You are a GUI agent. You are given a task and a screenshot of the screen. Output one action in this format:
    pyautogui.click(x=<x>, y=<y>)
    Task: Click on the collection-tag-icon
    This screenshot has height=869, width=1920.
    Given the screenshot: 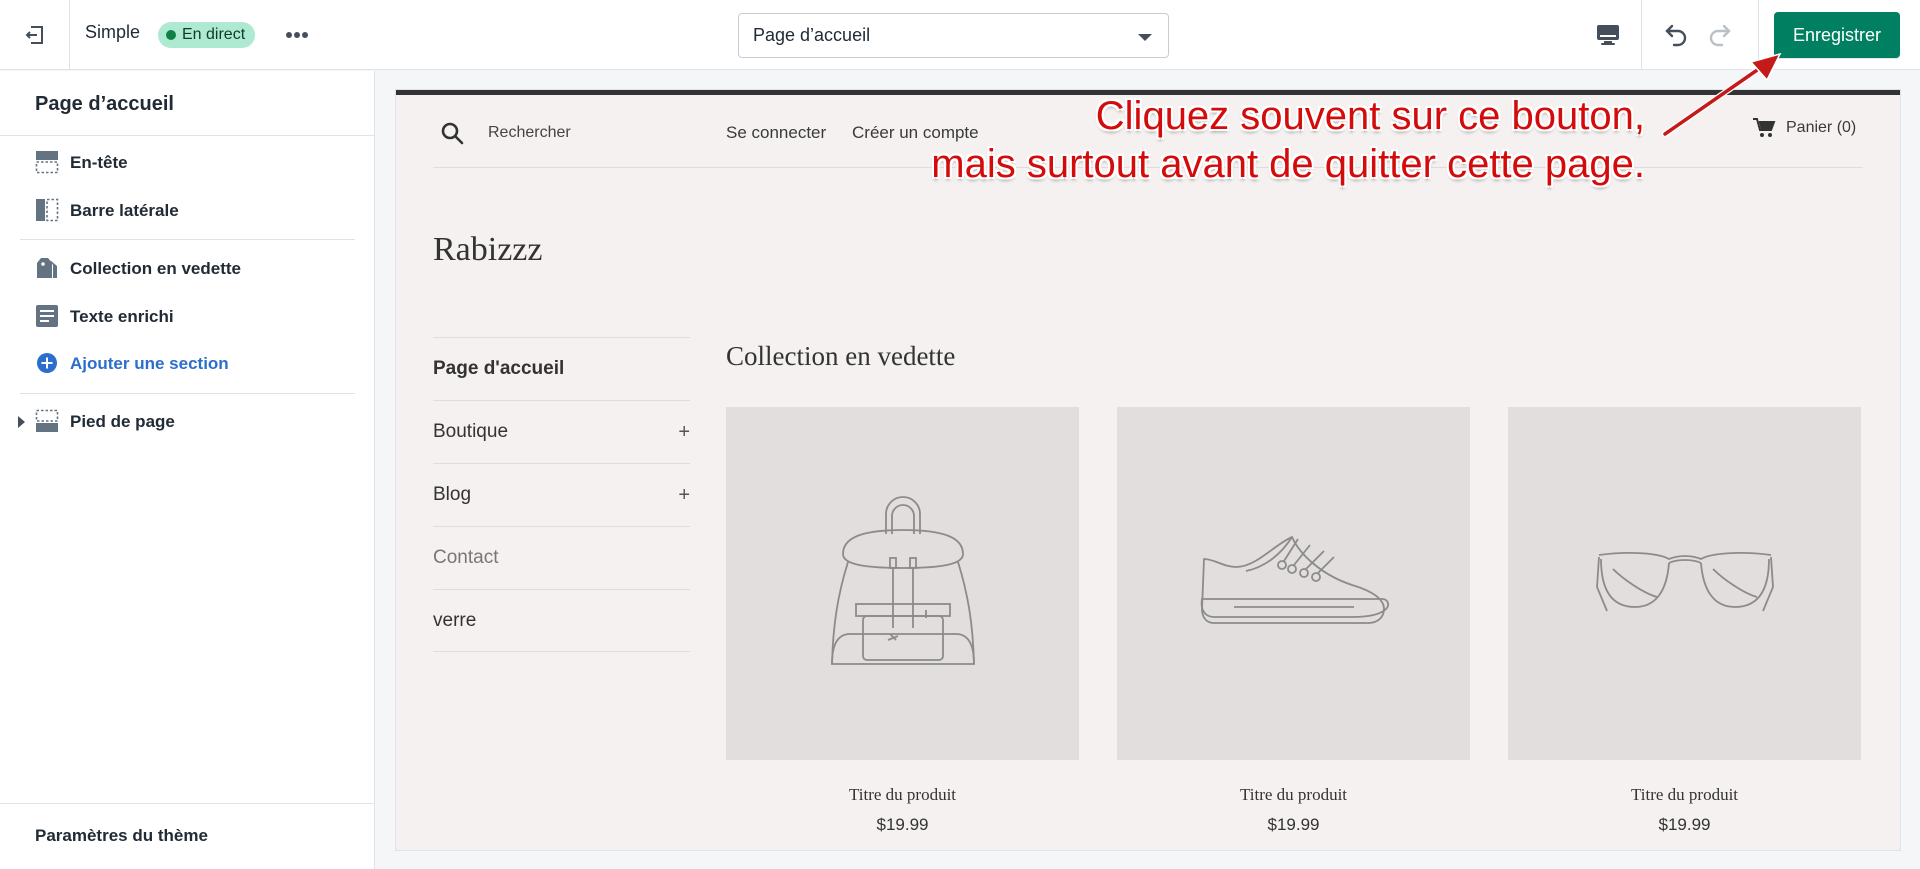 What is the action you would take?
    pyautogui.click(x=47, y=268)
    